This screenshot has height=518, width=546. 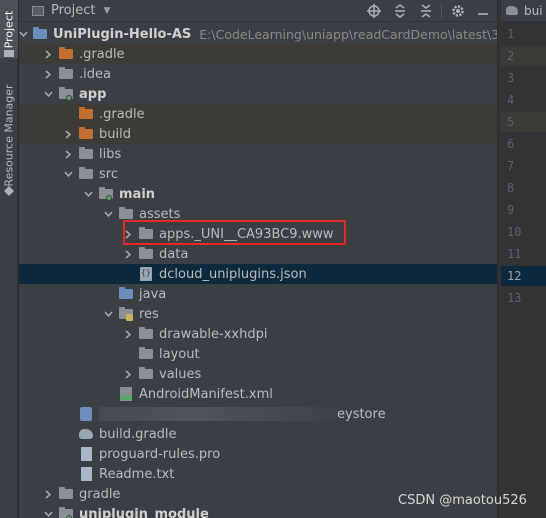 What do you see at coordinates (258, 254) in the screenshot?
I see `tree-row: data` at bounding box center [258, 254].